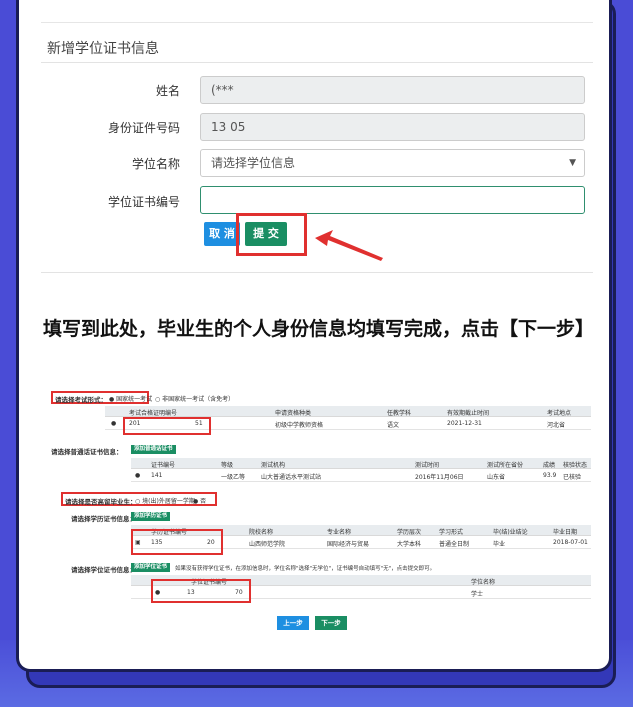 The image size is (633, 707). I want to click on exam-header: 申请资格种类, so click(293, 413).